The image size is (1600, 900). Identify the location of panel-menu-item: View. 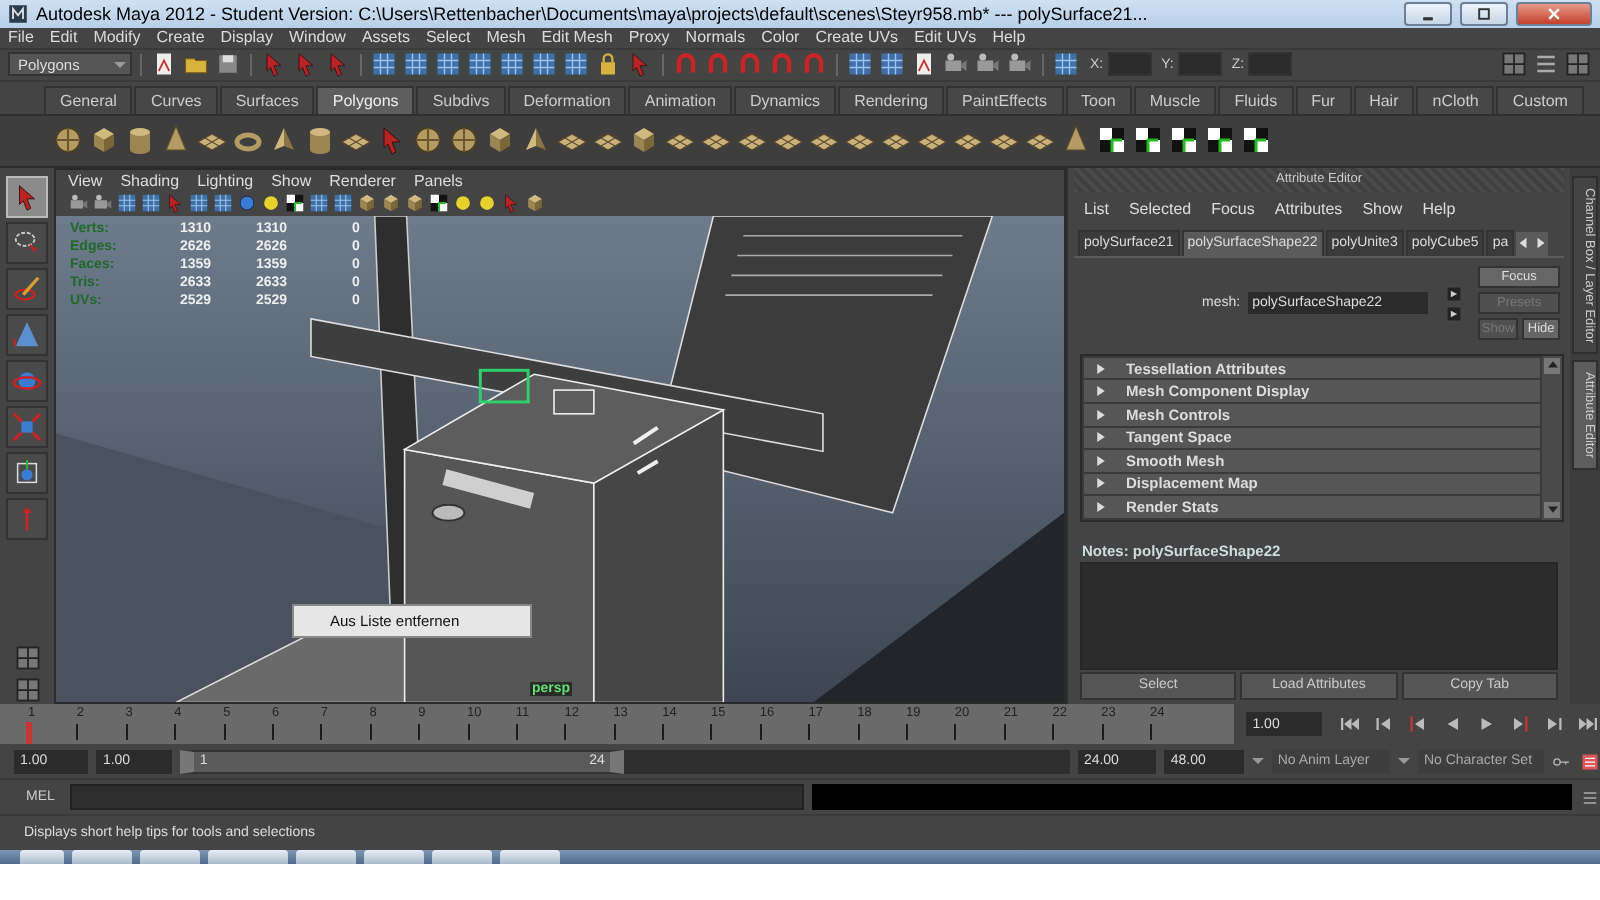
(85, 180).